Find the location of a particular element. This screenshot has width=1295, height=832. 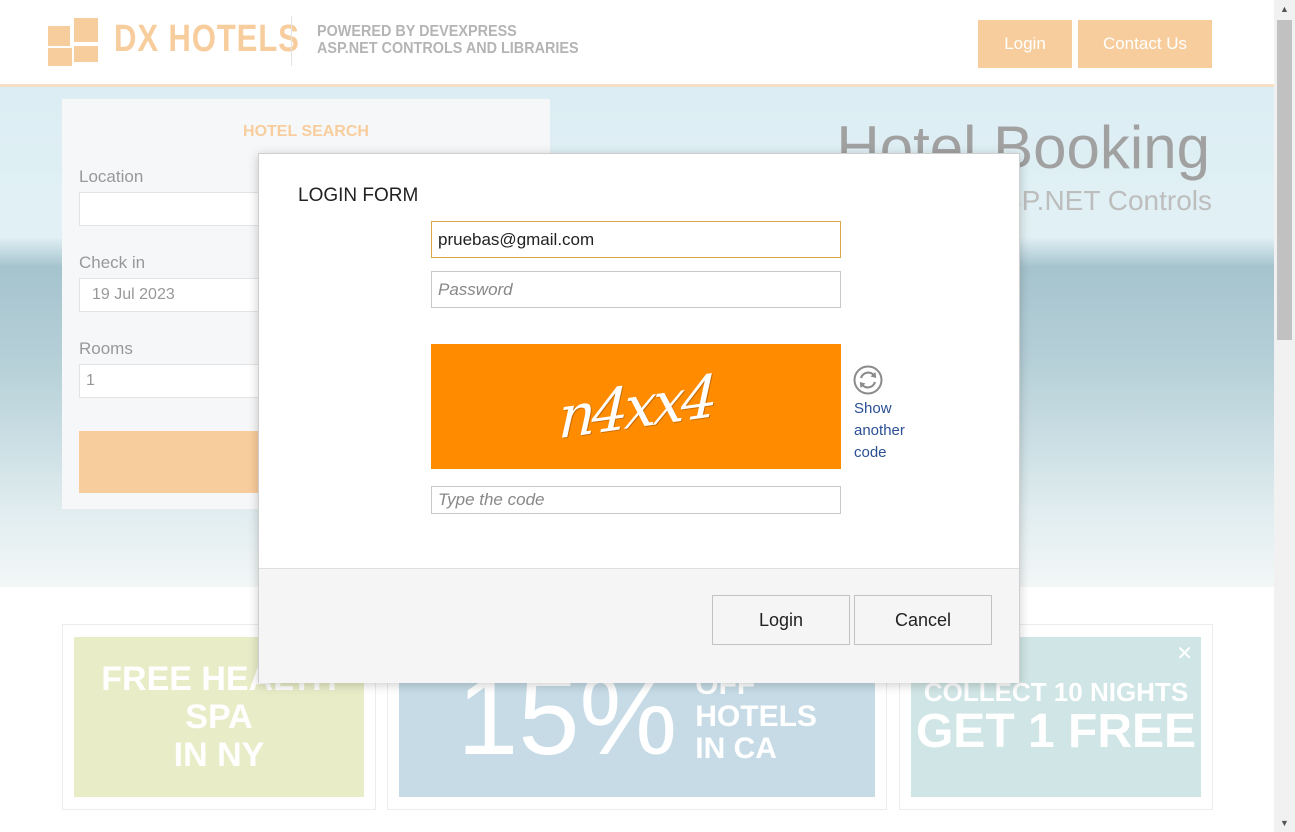

show-code-line-3: code is located at coordinates (870, 452).